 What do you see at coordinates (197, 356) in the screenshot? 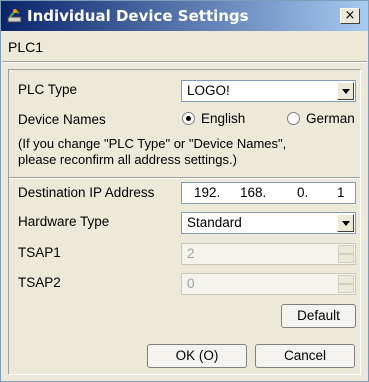
I see `ok-button: OK (O)` at bounding box center [197, 356].